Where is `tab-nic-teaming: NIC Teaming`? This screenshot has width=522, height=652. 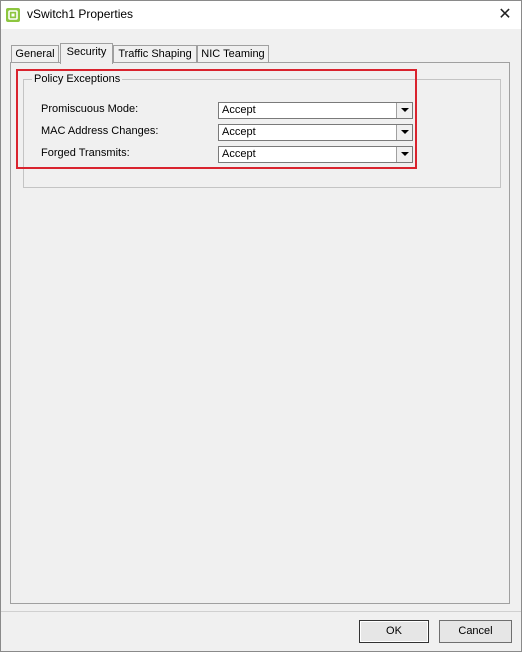
tab-nic-teaming: NIC Teaming is located at coordinates (233, 53).